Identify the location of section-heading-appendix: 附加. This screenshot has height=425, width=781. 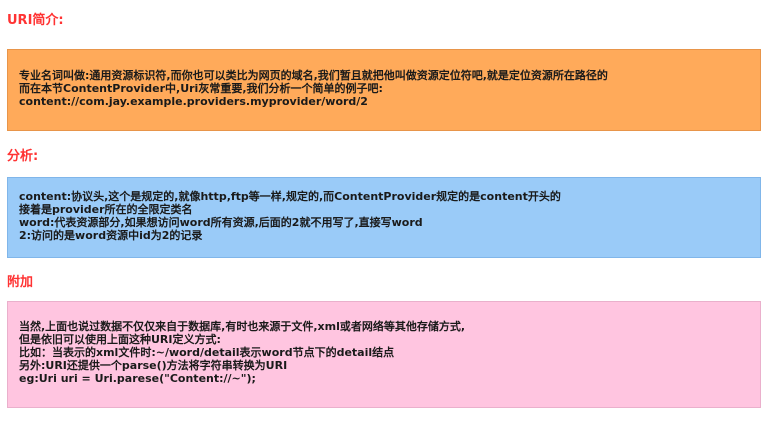
(20, 282).